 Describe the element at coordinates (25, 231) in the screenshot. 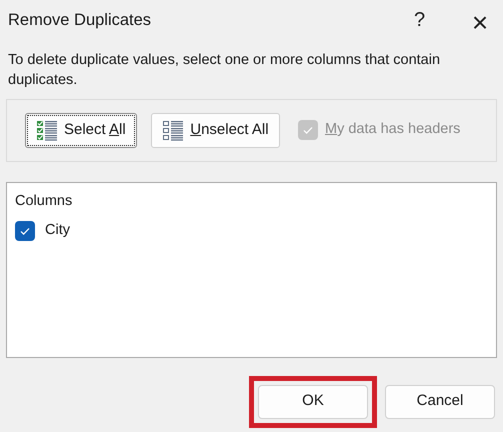

I see `checkbox` at that location.